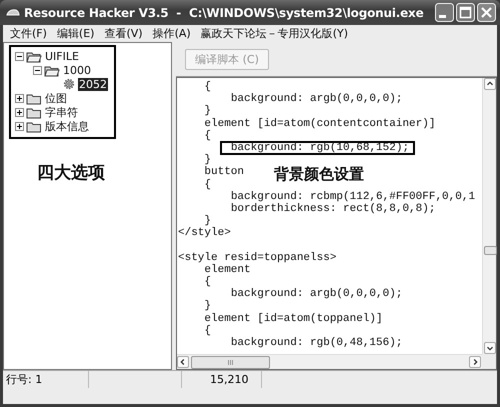 The width and height of the screenshot is (500, 407). What do you see at coordinates (489, 216) in the screenshot?
I see `vertical-scrollbar` at bounding box center [489, 216].